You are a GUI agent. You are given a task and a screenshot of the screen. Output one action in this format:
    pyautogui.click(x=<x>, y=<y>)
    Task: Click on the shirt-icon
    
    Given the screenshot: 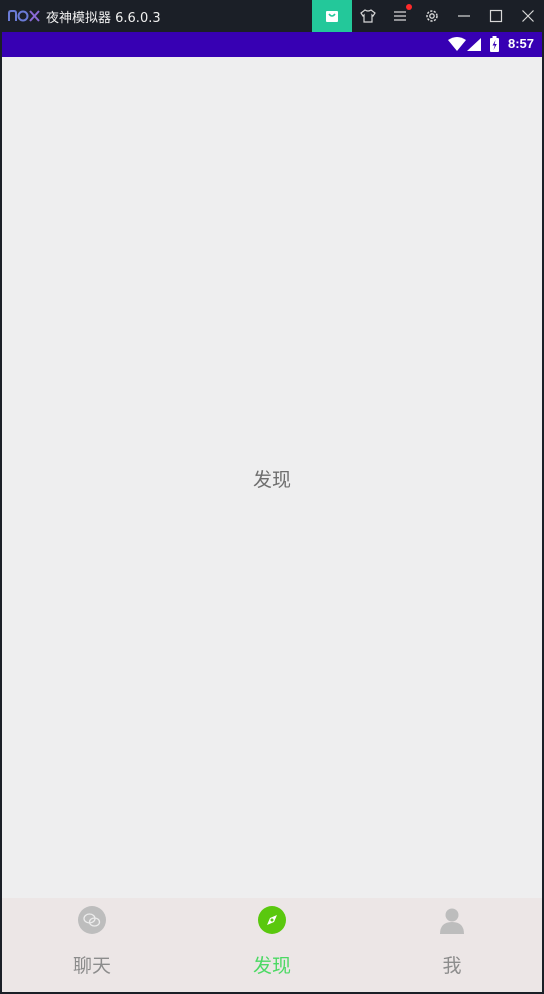 What is the action you would take?
    pyautogui.click(x=368, y=16)
    